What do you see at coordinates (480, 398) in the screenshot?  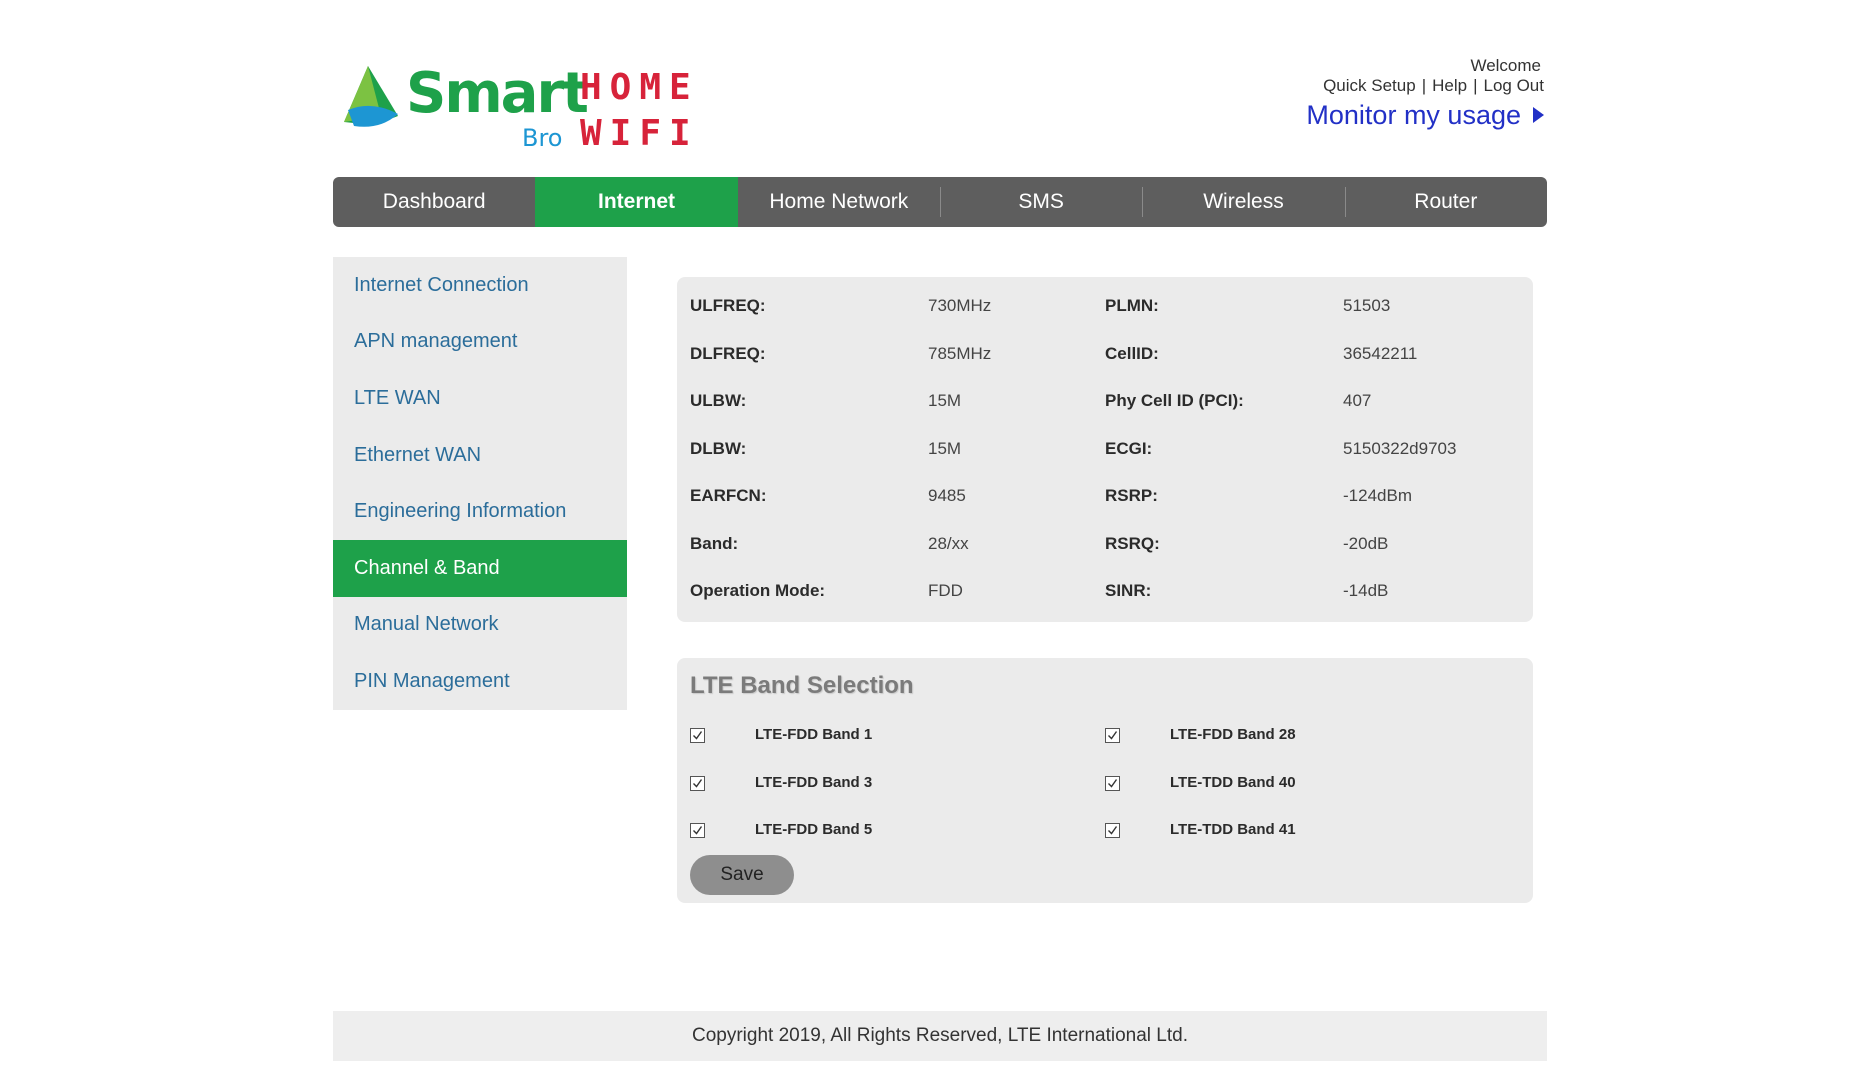 I see `sidebar-item-lte-wan: LTE WAN` at bounding box center [480, 398].